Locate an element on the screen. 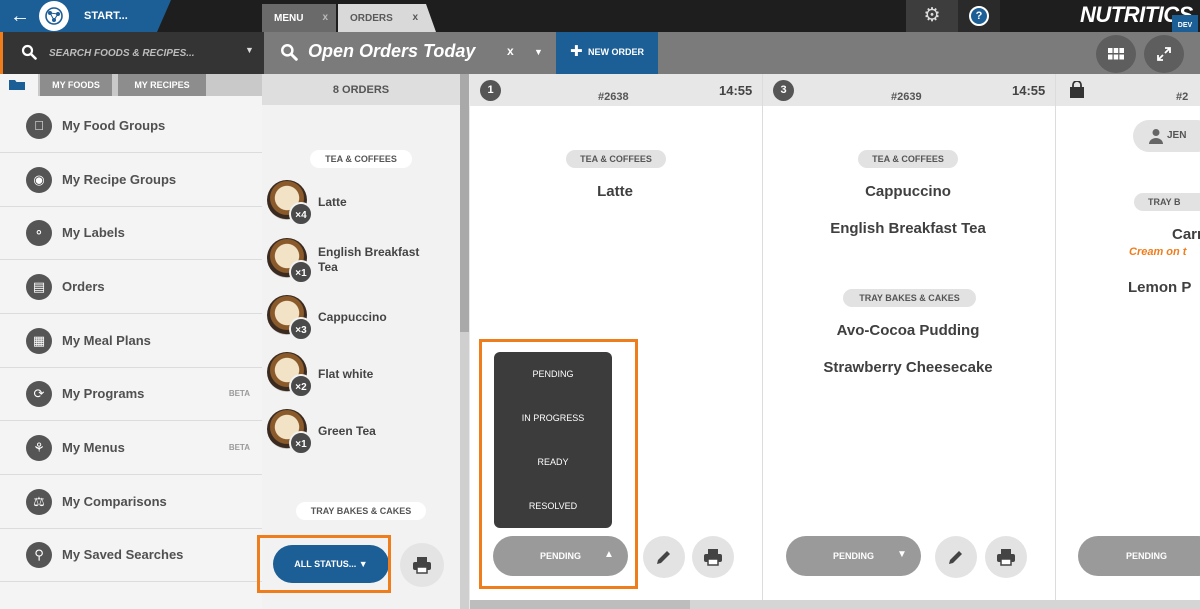 This screenshot has width=1200, height=609. print-all-button is located at coordinates (422, 565).